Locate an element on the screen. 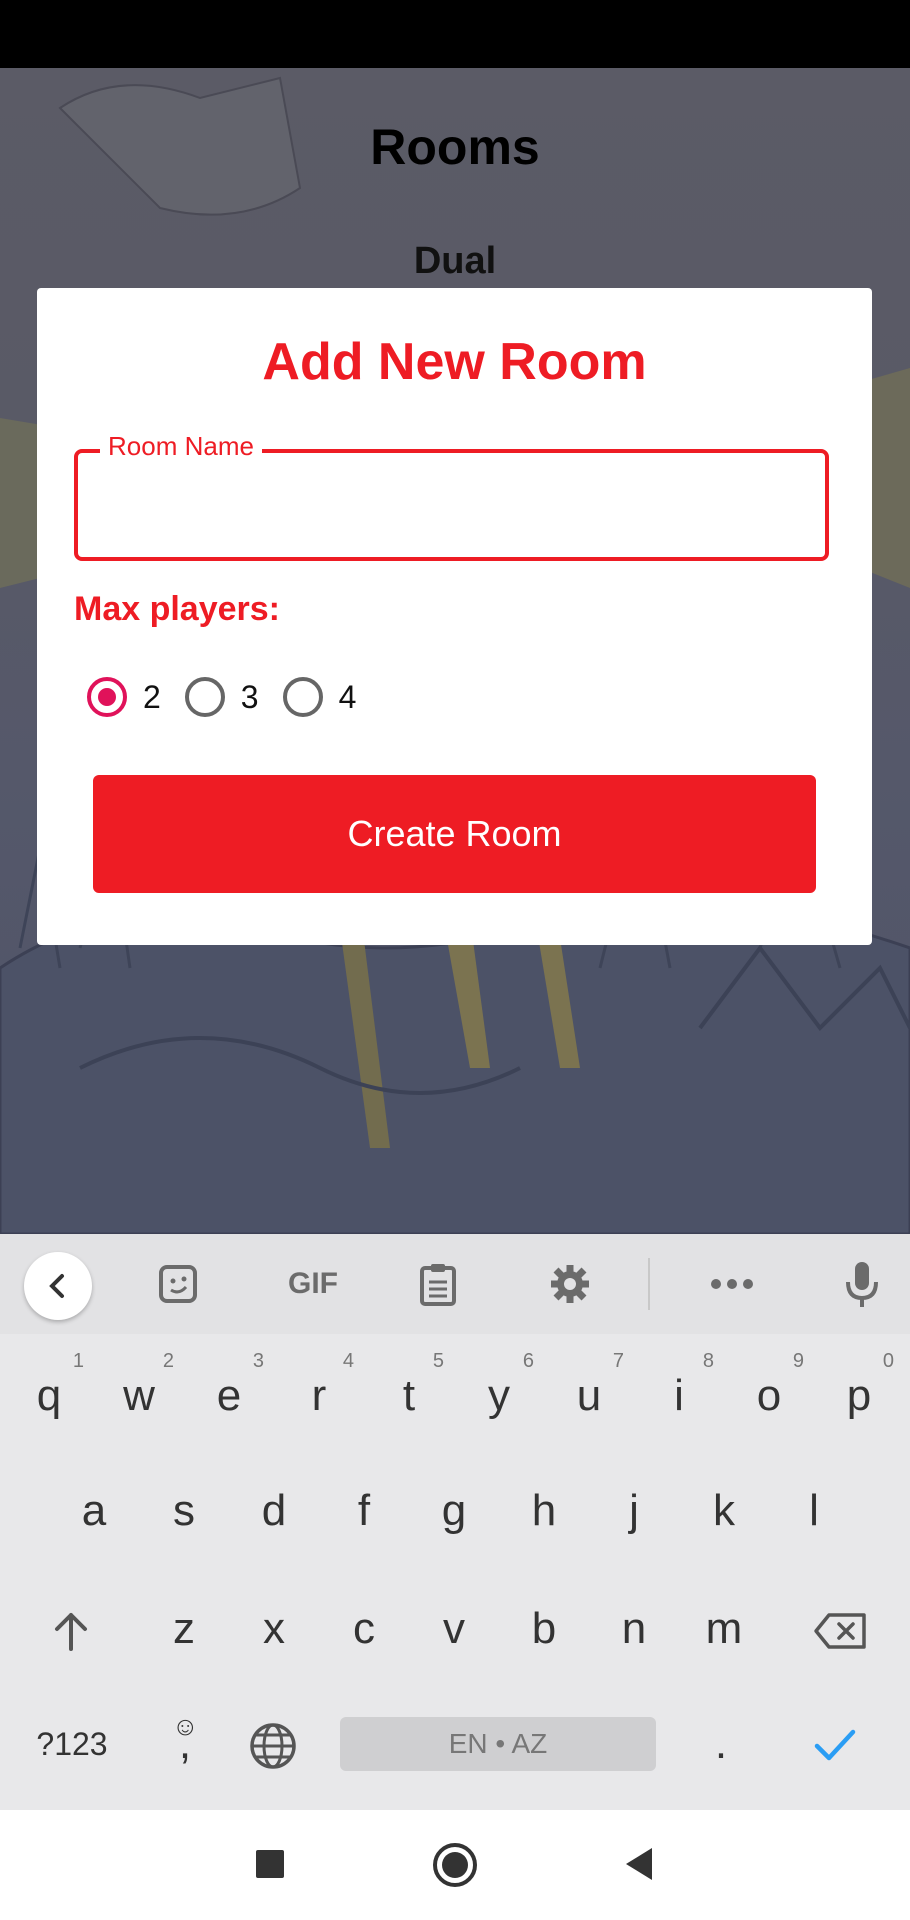  symbols-key: ?123 is located at coordinates (72, 1744).